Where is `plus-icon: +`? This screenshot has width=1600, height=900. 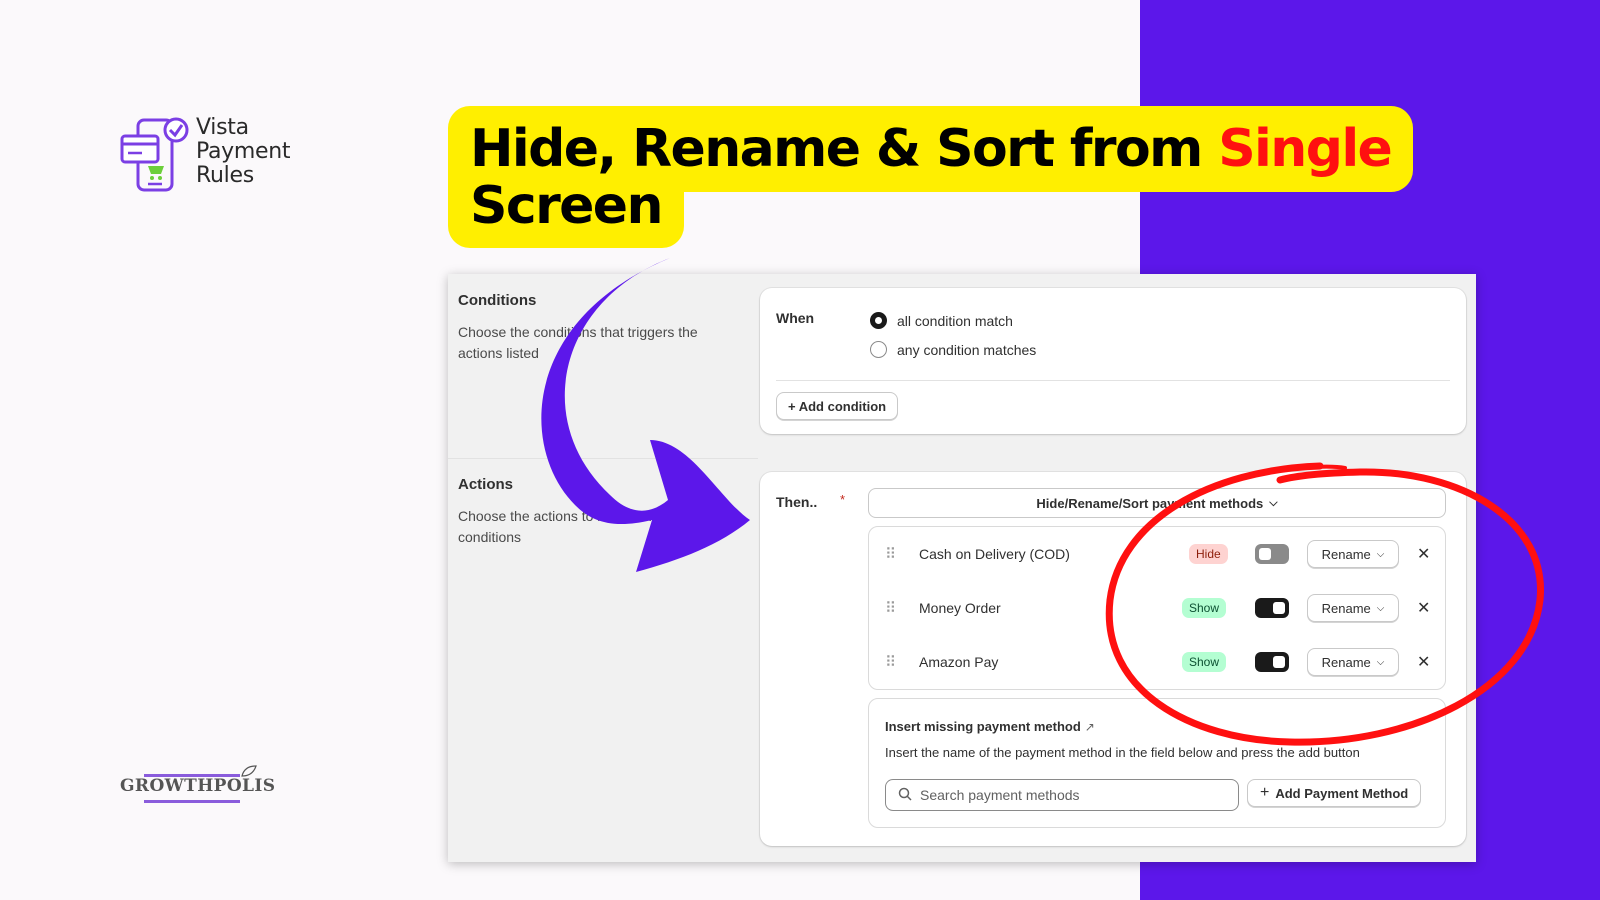 plus-icon: + is located at coordinates (1265, 792).